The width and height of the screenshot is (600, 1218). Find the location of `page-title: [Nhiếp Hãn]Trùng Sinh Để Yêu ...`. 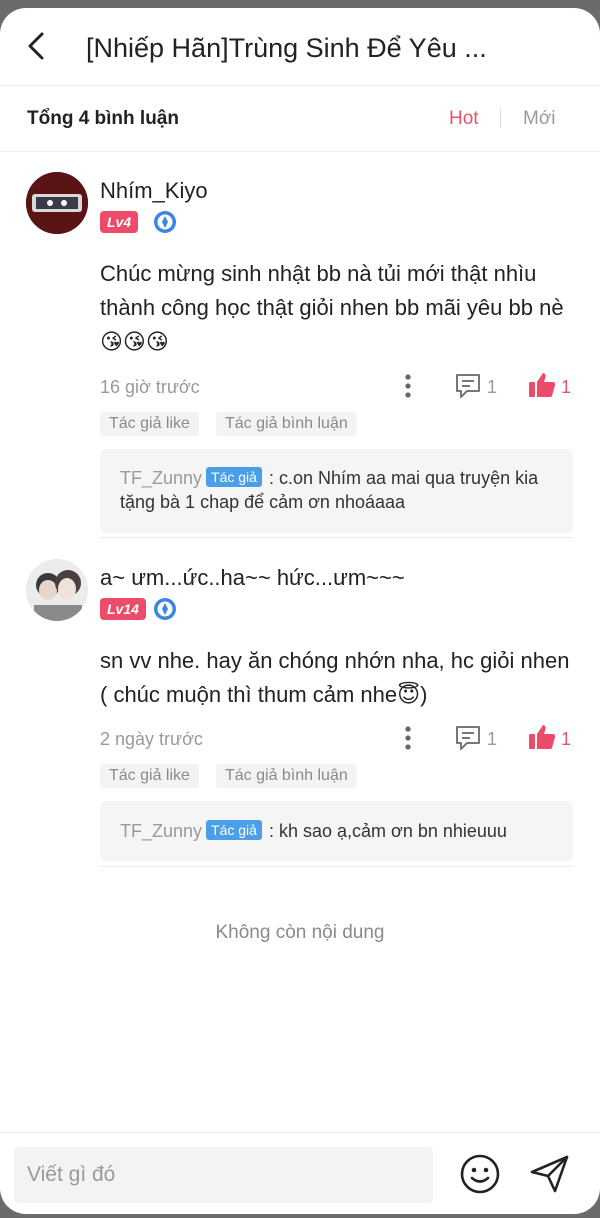

page-title: [Nhiếp Hãn]Trùng Sinh Để Yêu ... is located at coordinates (286, 48).